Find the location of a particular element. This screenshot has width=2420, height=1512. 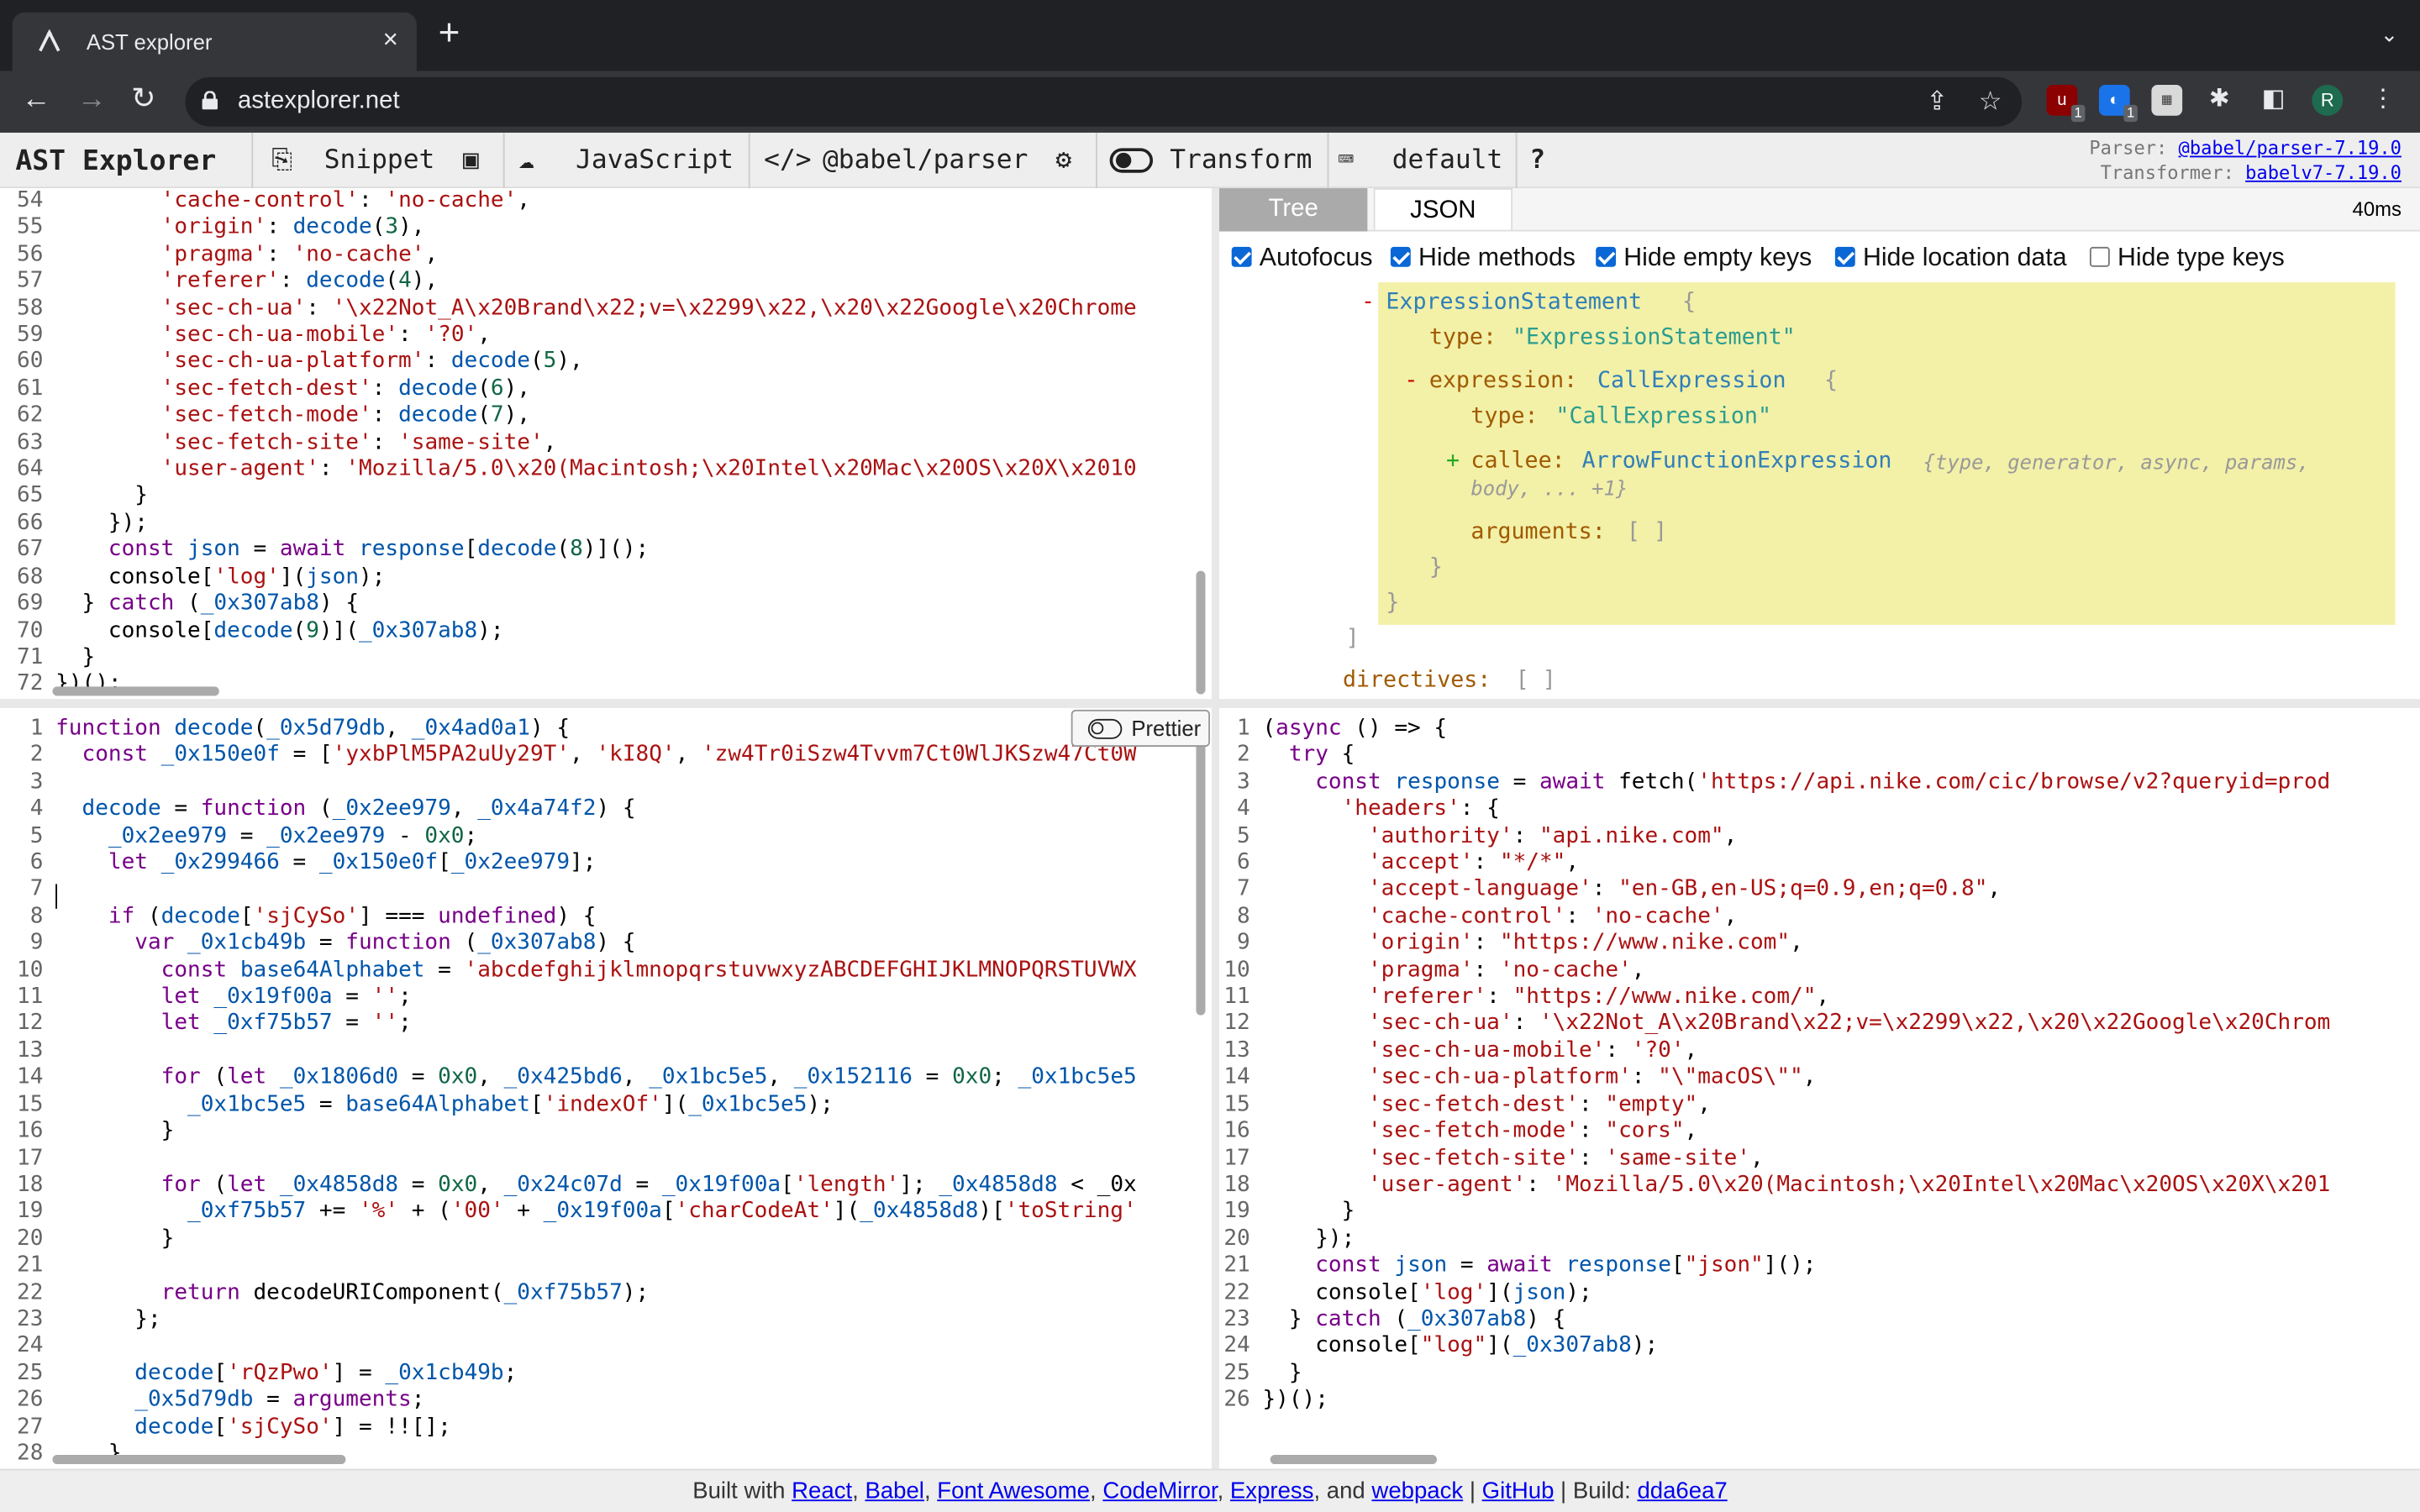

code-line: 54 'cache-control': 'no-cache', is located at coordinates (606, 201).